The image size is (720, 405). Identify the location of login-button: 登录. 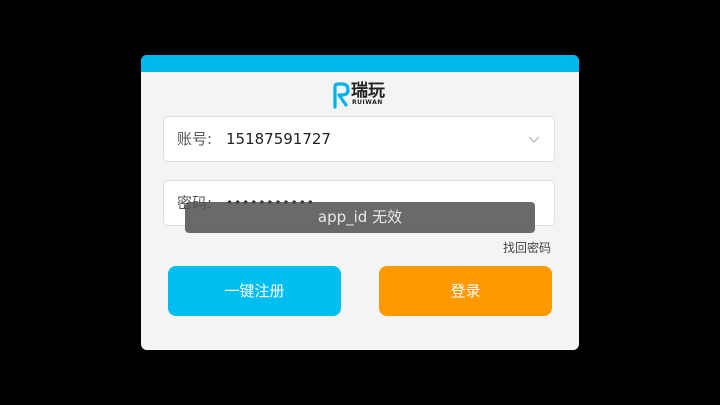
(465, 291).